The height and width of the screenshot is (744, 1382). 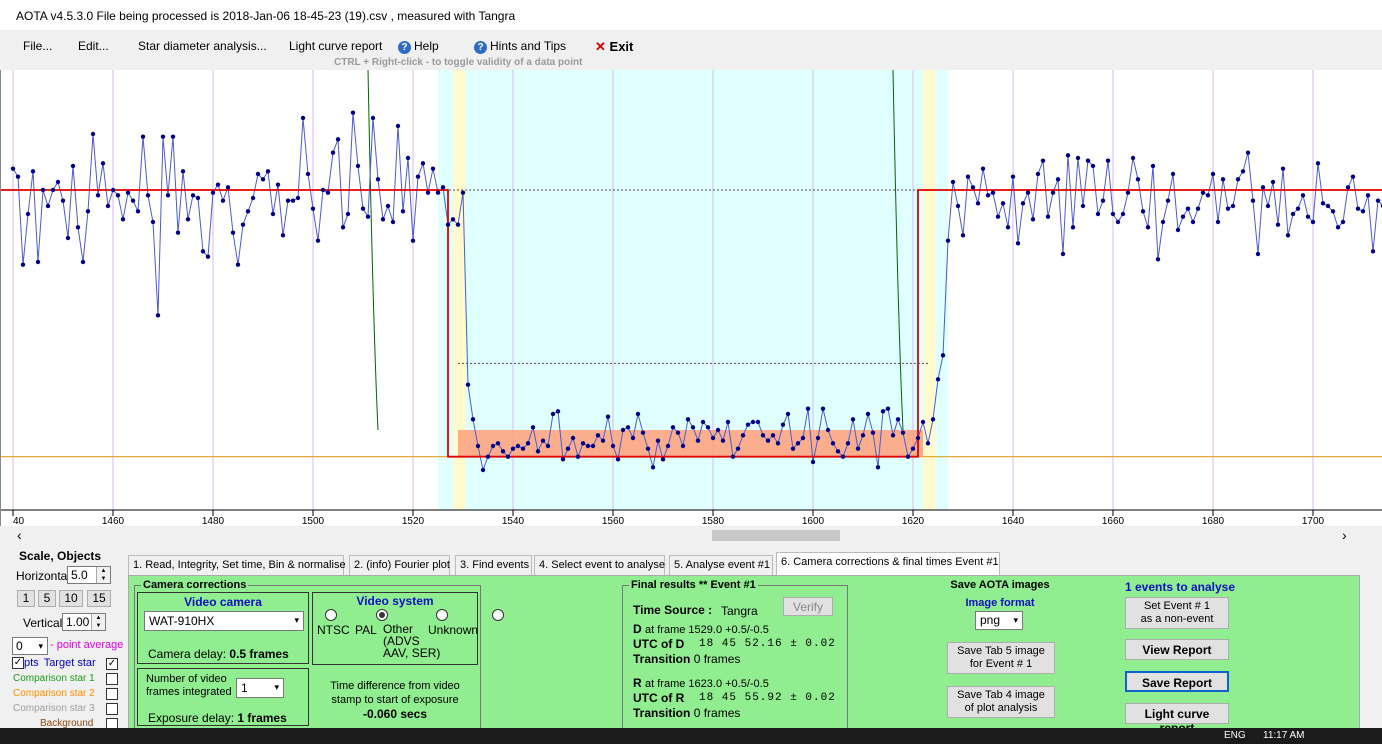 I want to click on r-label: R, so click(x=637, y=683).